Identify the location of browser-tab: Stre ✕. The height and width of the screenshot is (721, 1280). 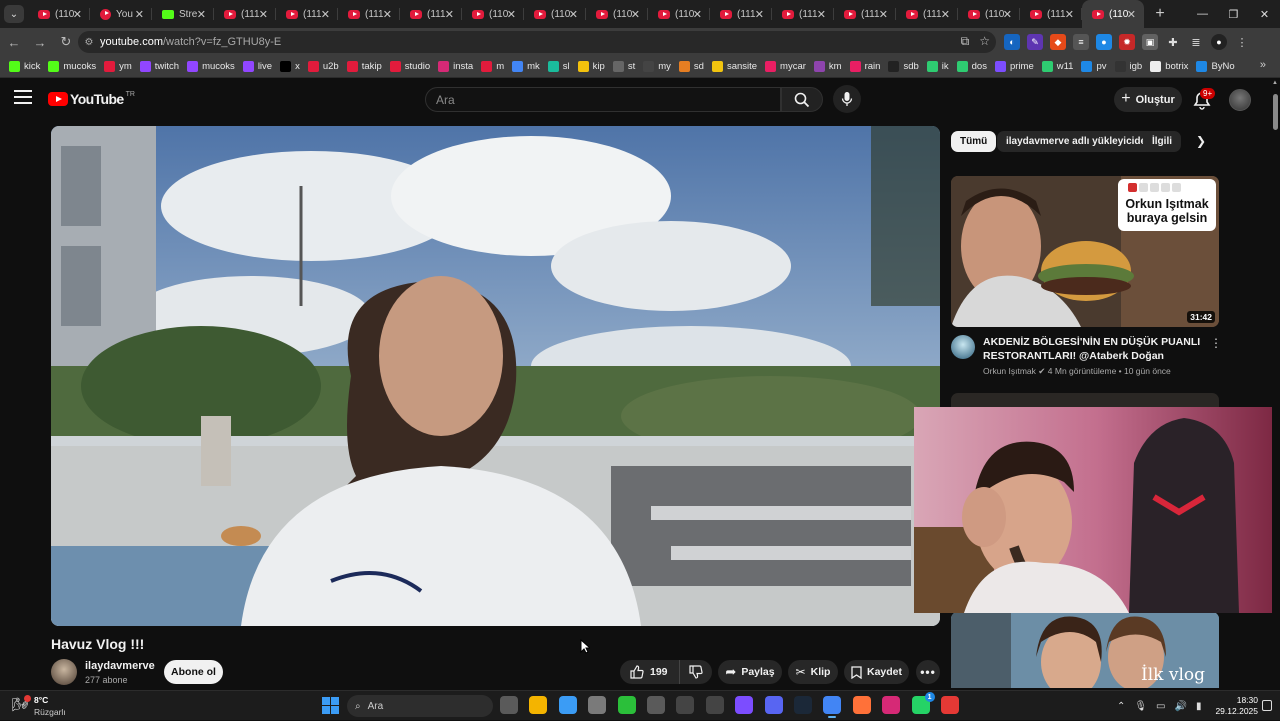
(183, 14).